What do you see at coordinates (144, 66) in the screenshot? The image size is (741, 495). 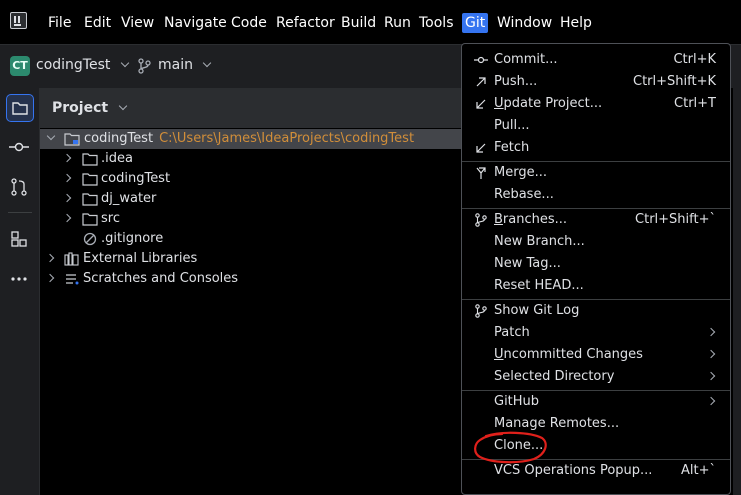 I see `git-branch-icon` at bounding box center [144, 66].